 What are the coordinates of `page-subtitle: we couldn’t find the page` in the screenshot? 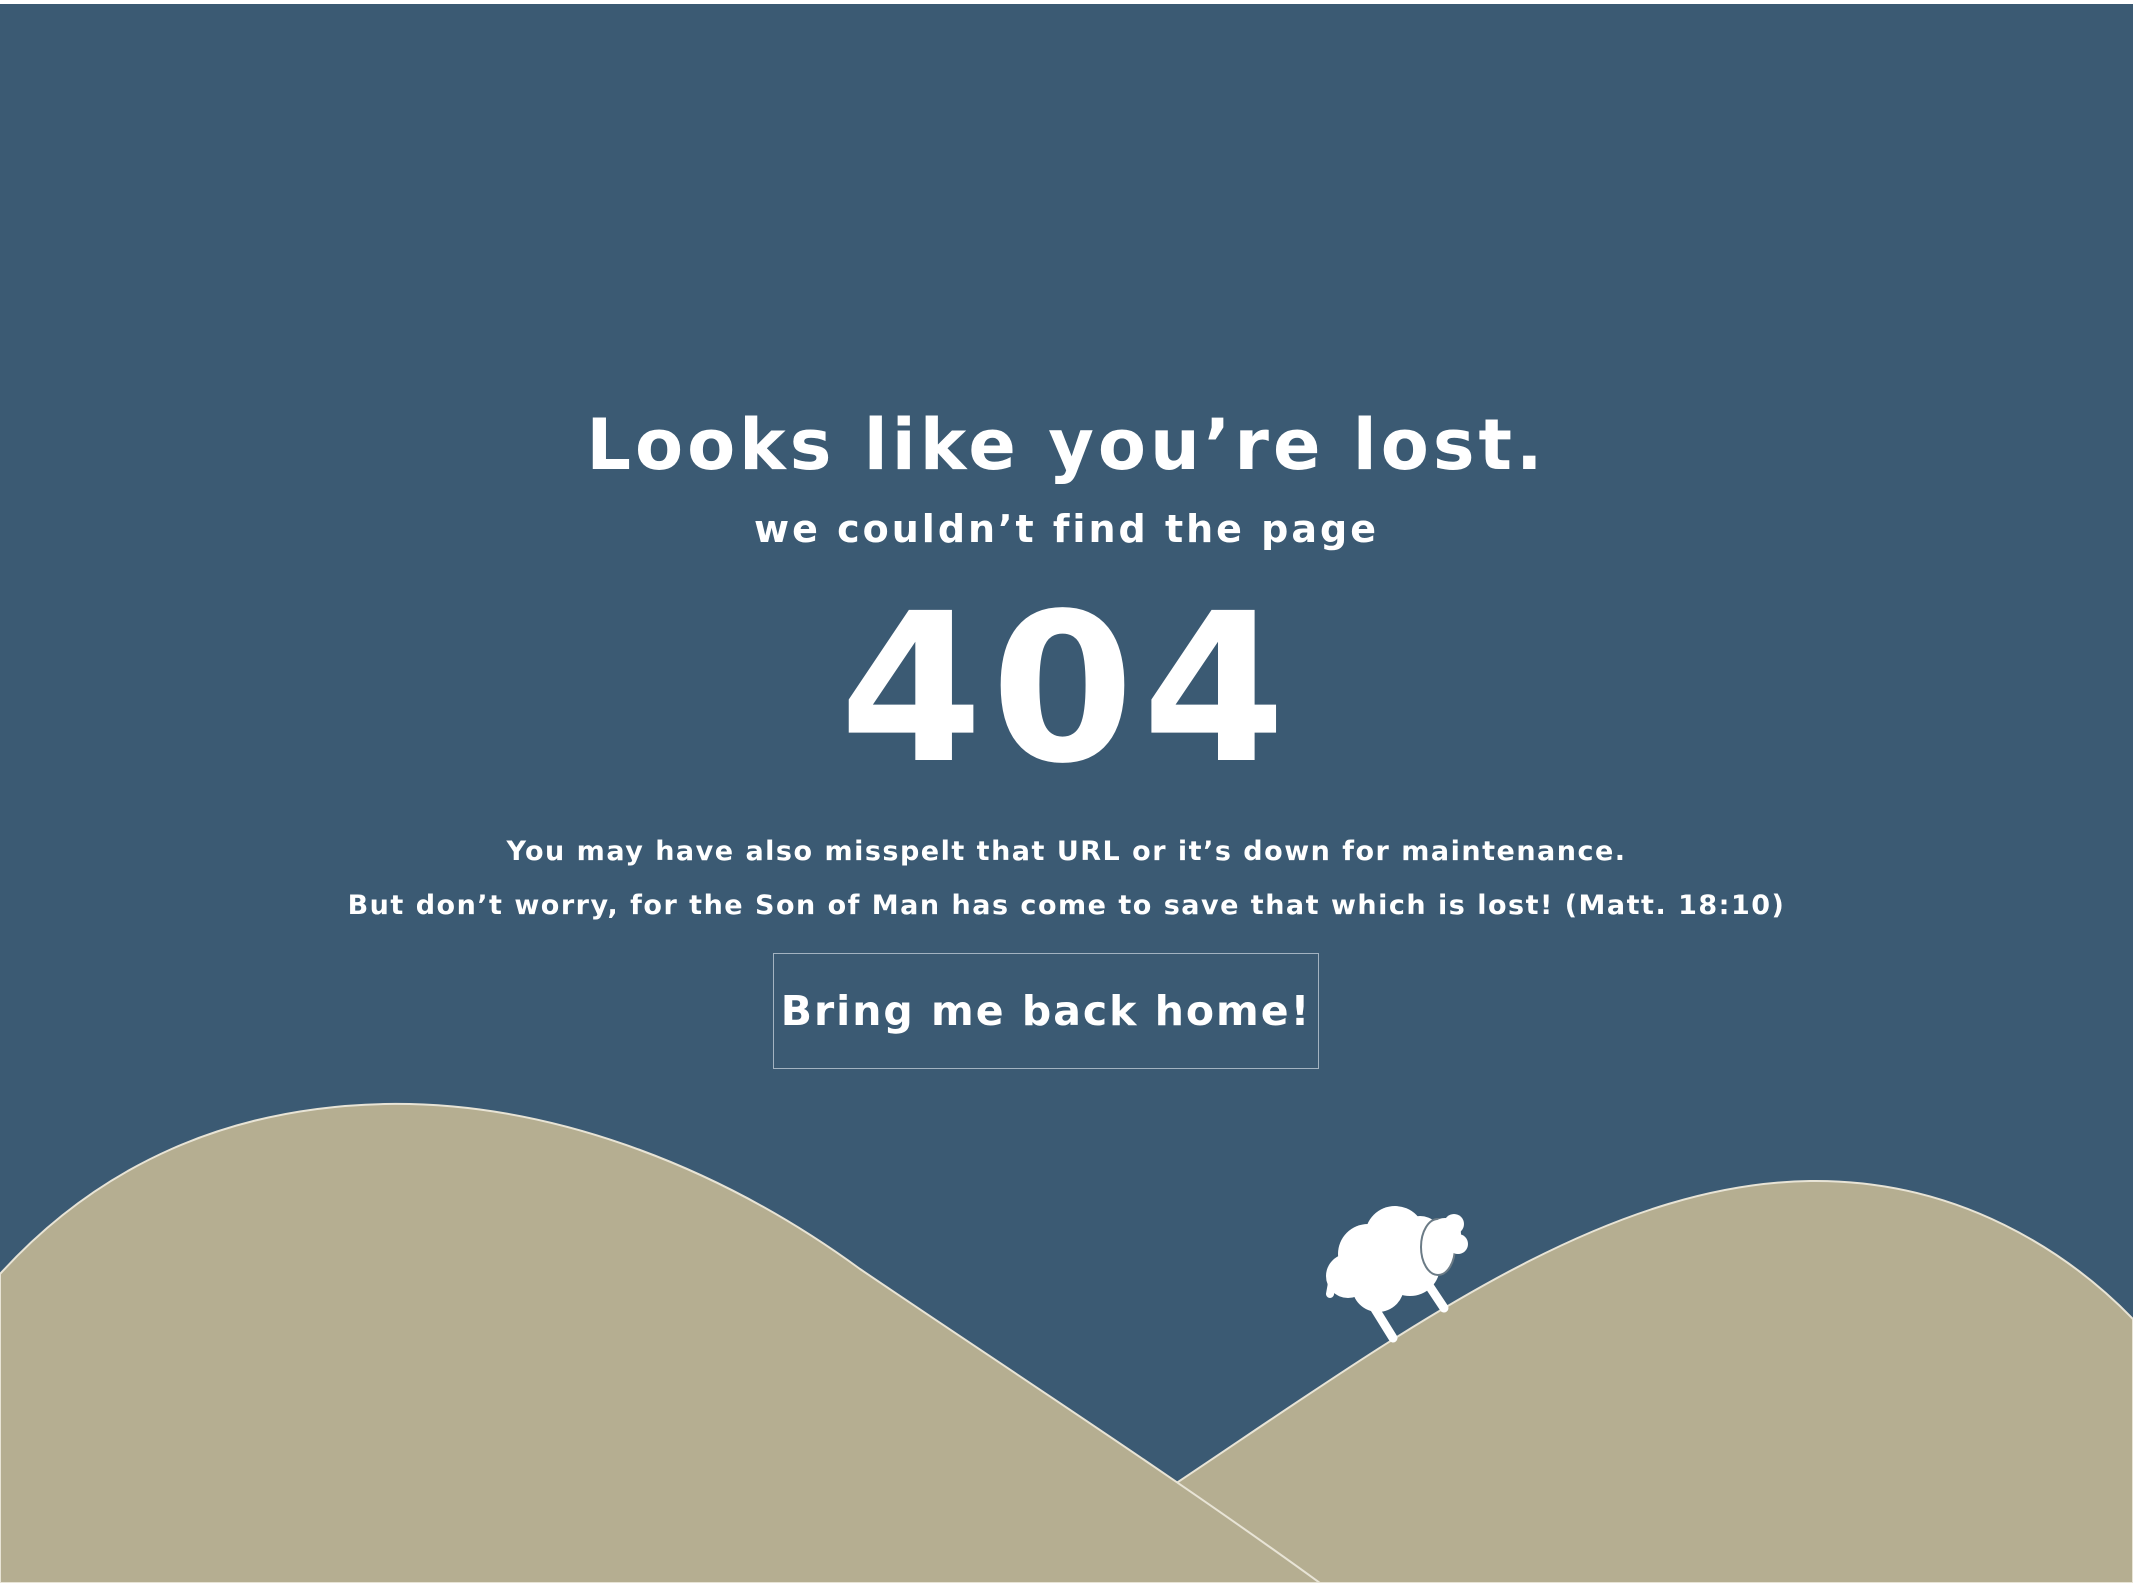 It's located at (1066, 529).